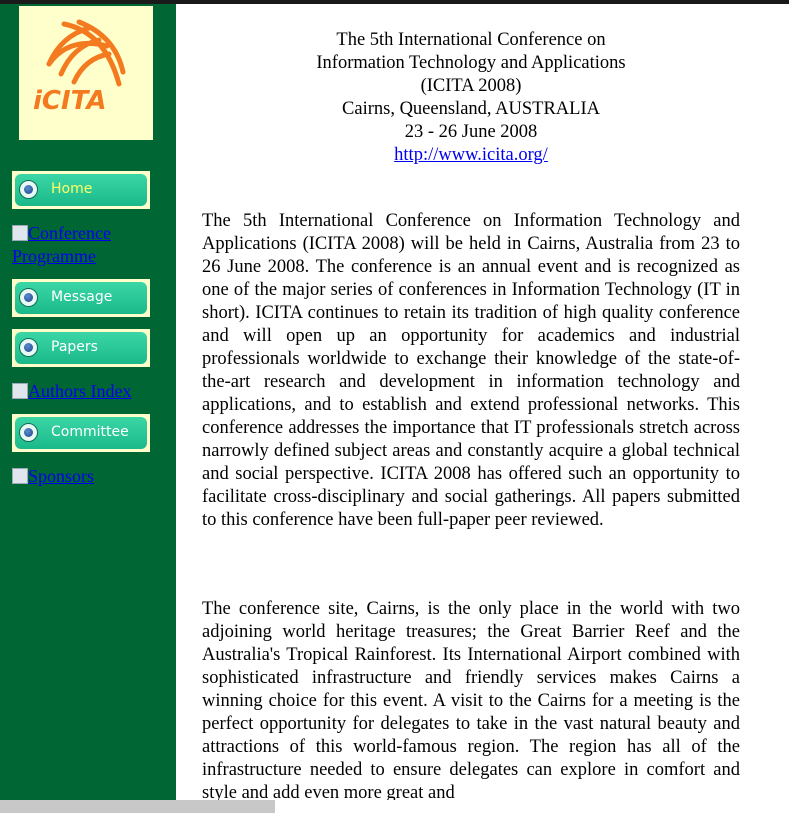  Describe the element at coordinates (471, 132) in the screenshot. I see `header-dates: 23 - 26 June 2008` at that location.